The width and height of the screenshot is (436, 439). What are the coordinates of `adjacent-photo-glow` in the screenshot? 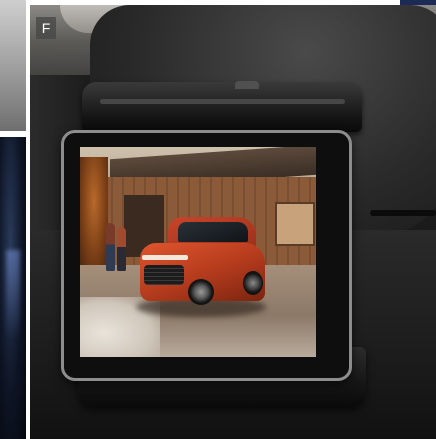 It's located at (13, 295).